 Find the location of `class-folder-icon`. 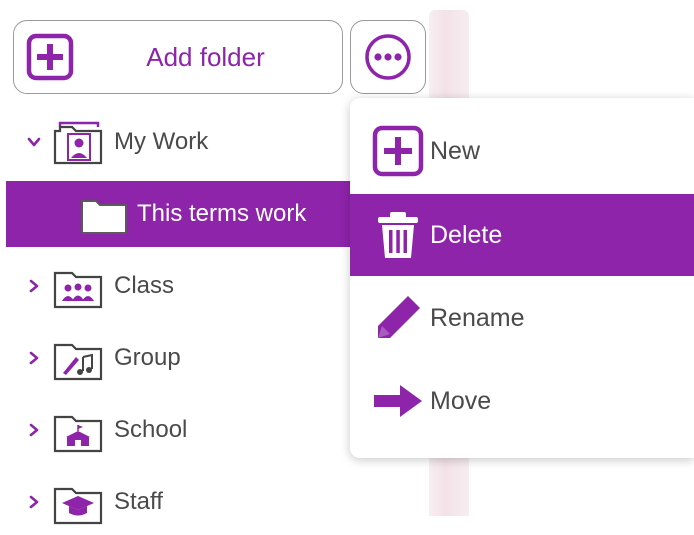

class-folder-icon is located at coordinates (78, 290).